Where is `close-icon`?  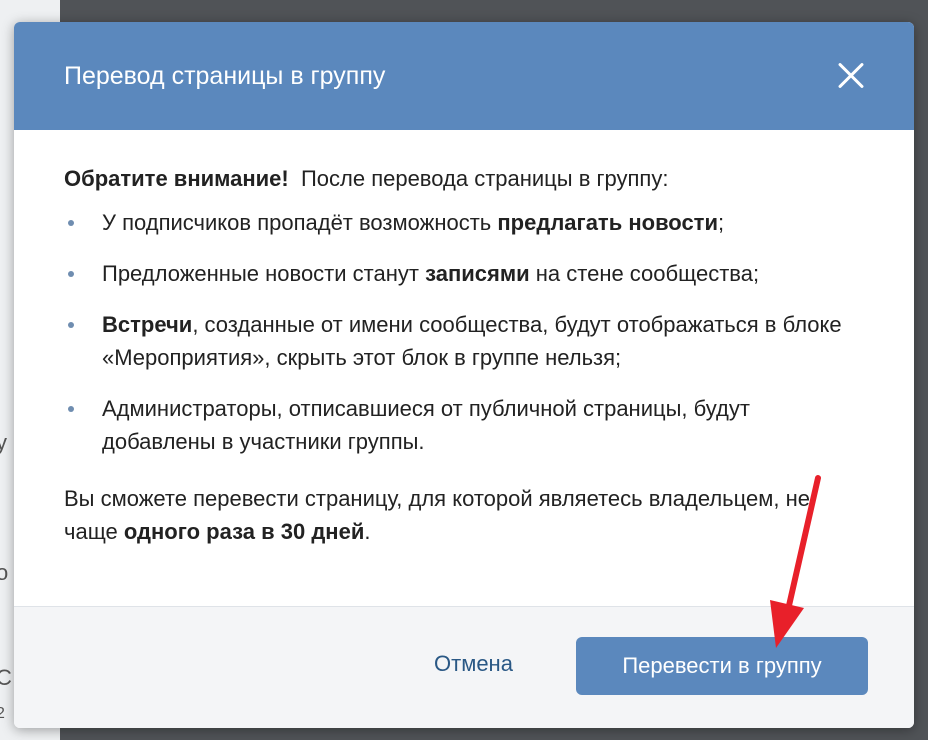
close-icon is located at coordinates (851, 76).